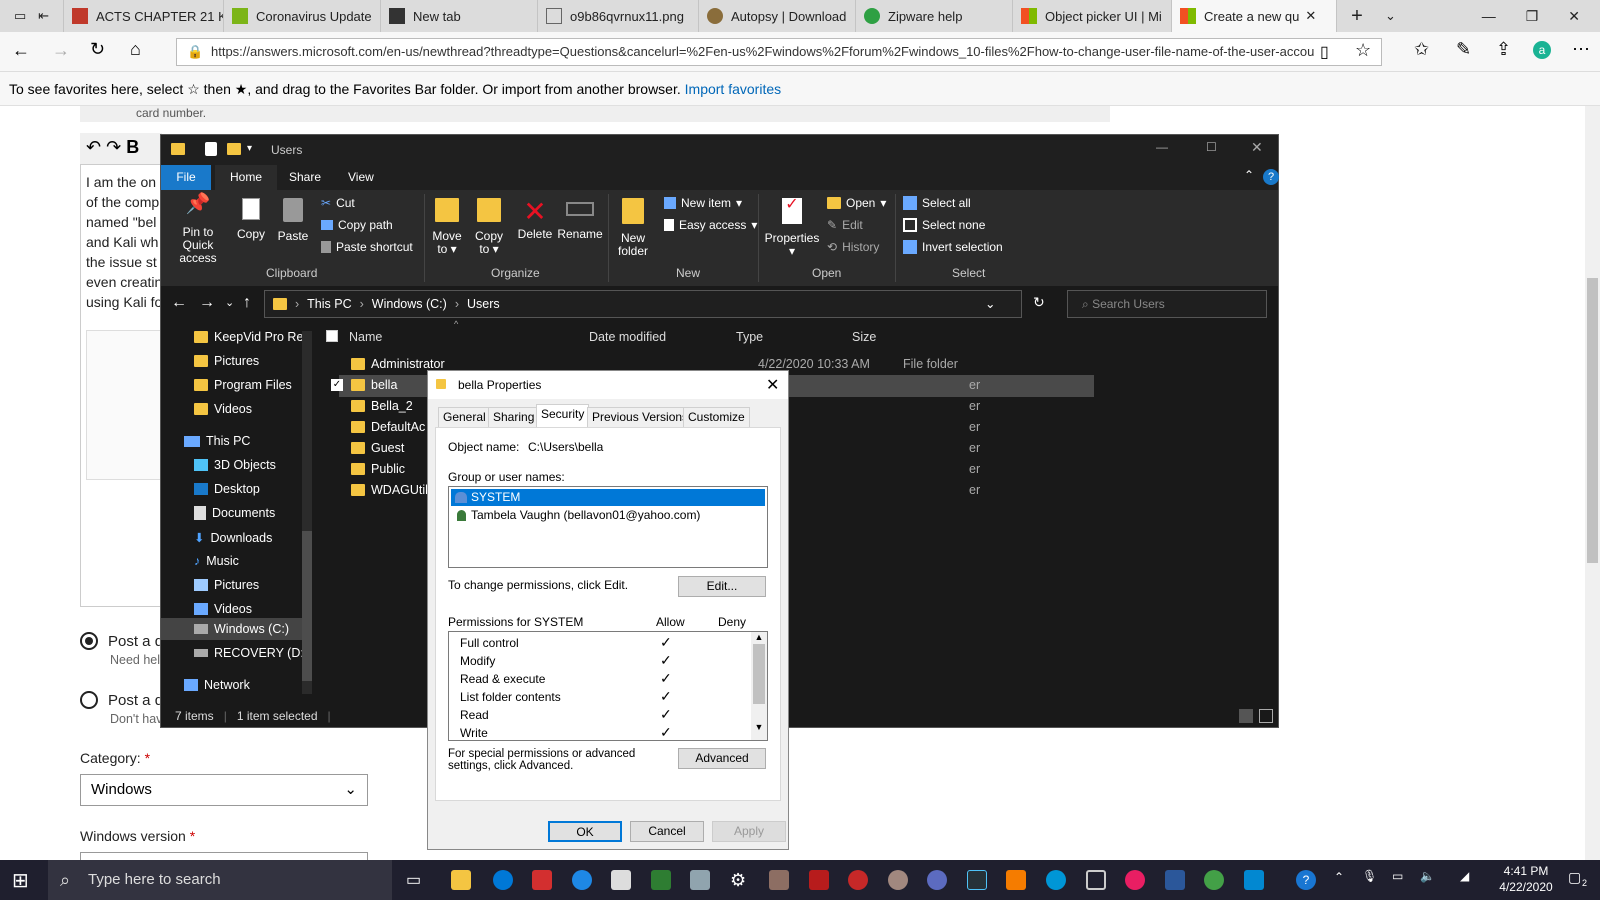 The height and width of the screenshot is (900, 1600). I want to click on tab-manager-icon: ▭, so click(20, 16).